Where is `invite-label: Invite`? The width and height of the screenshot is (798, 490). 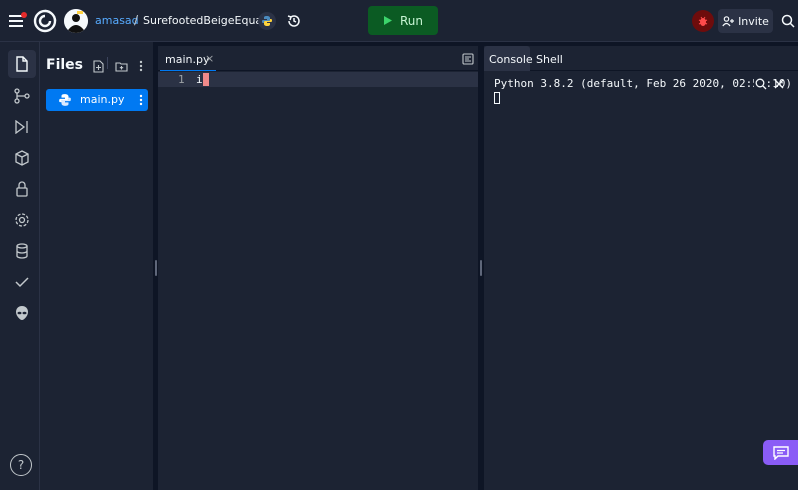
invite-label: Invite is located at coordinates (753, 21).